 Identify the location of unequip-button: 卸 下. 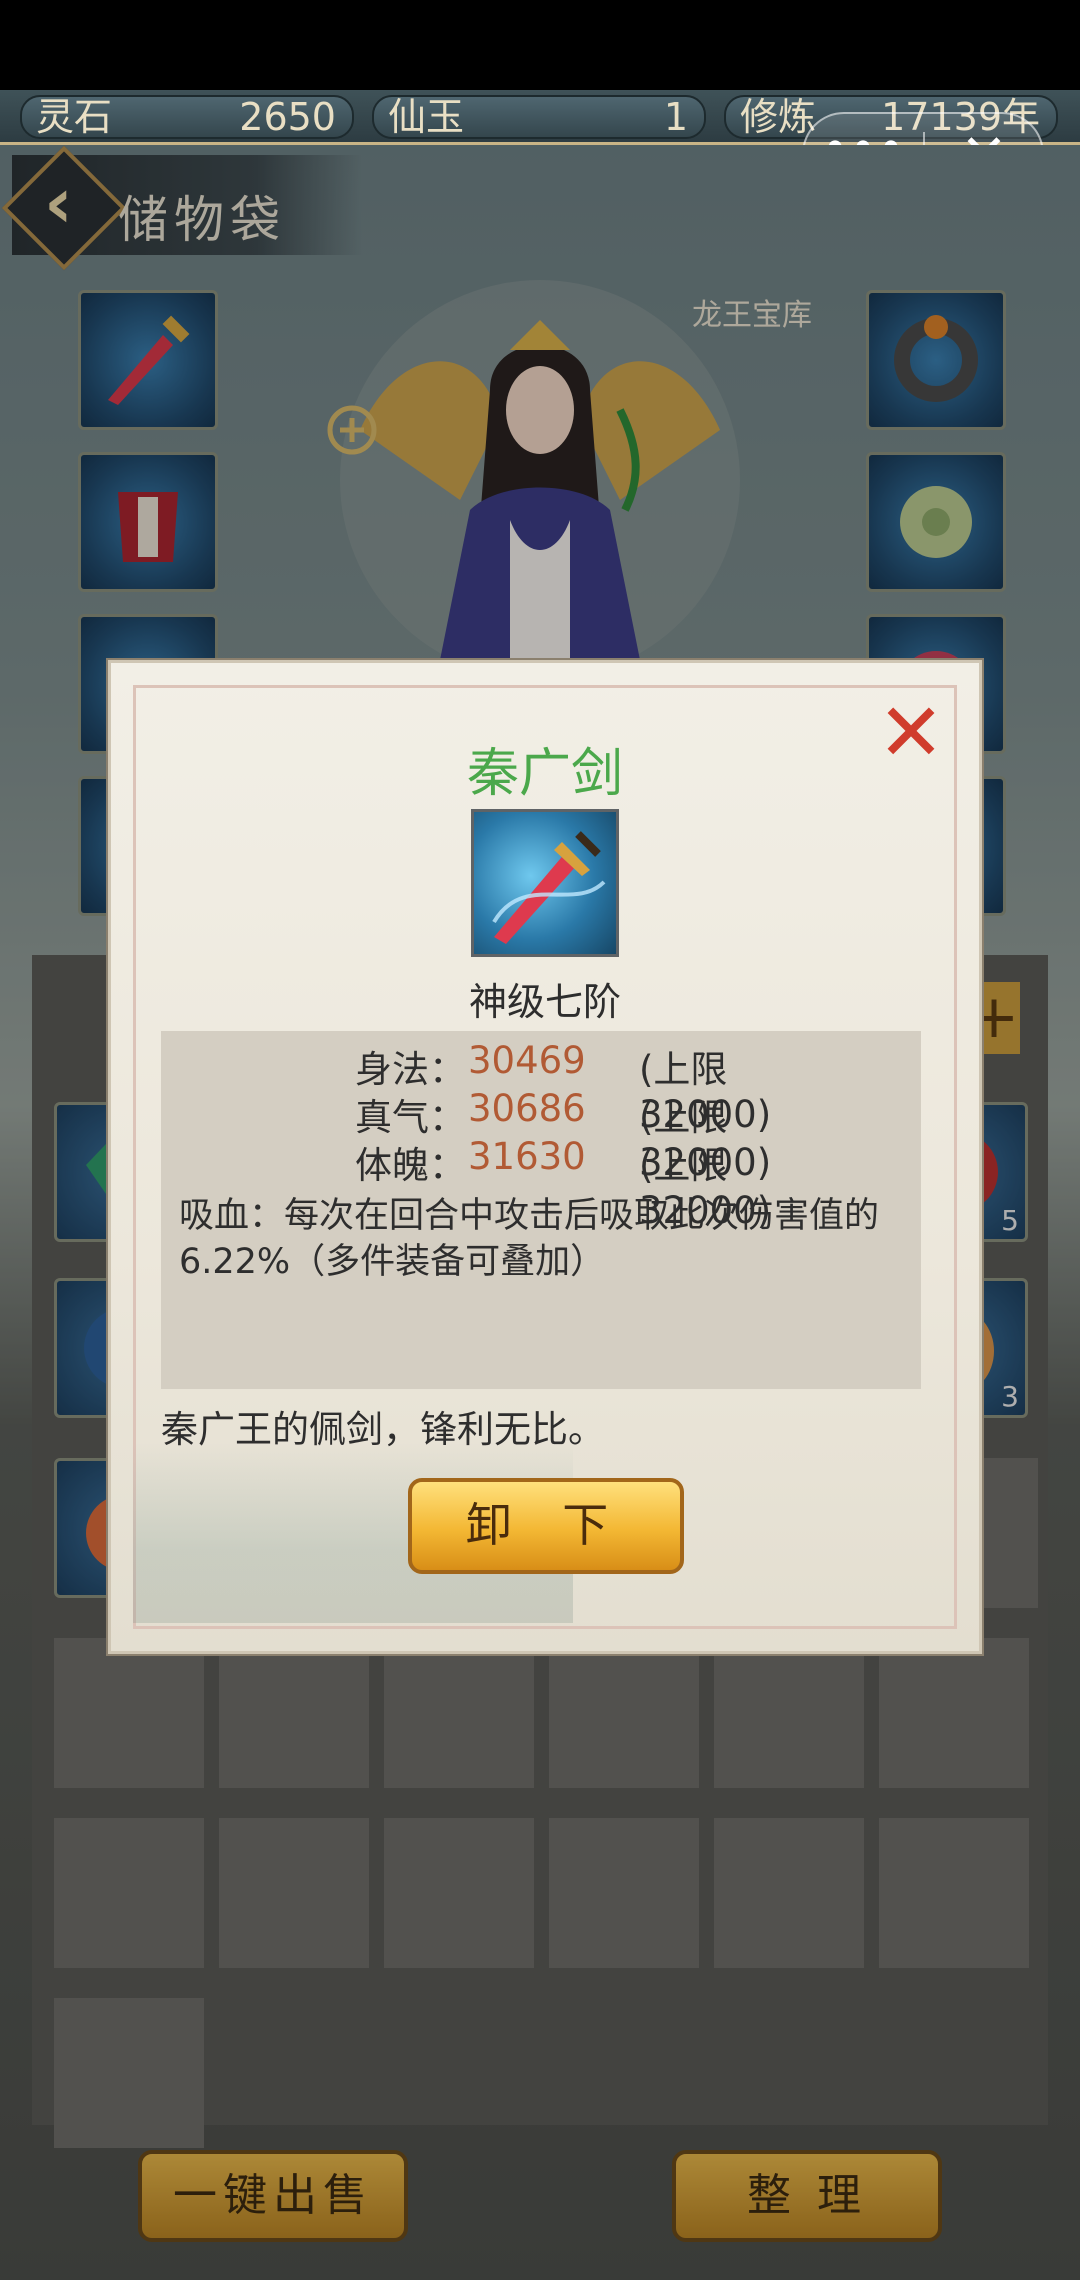
(546, 1526).